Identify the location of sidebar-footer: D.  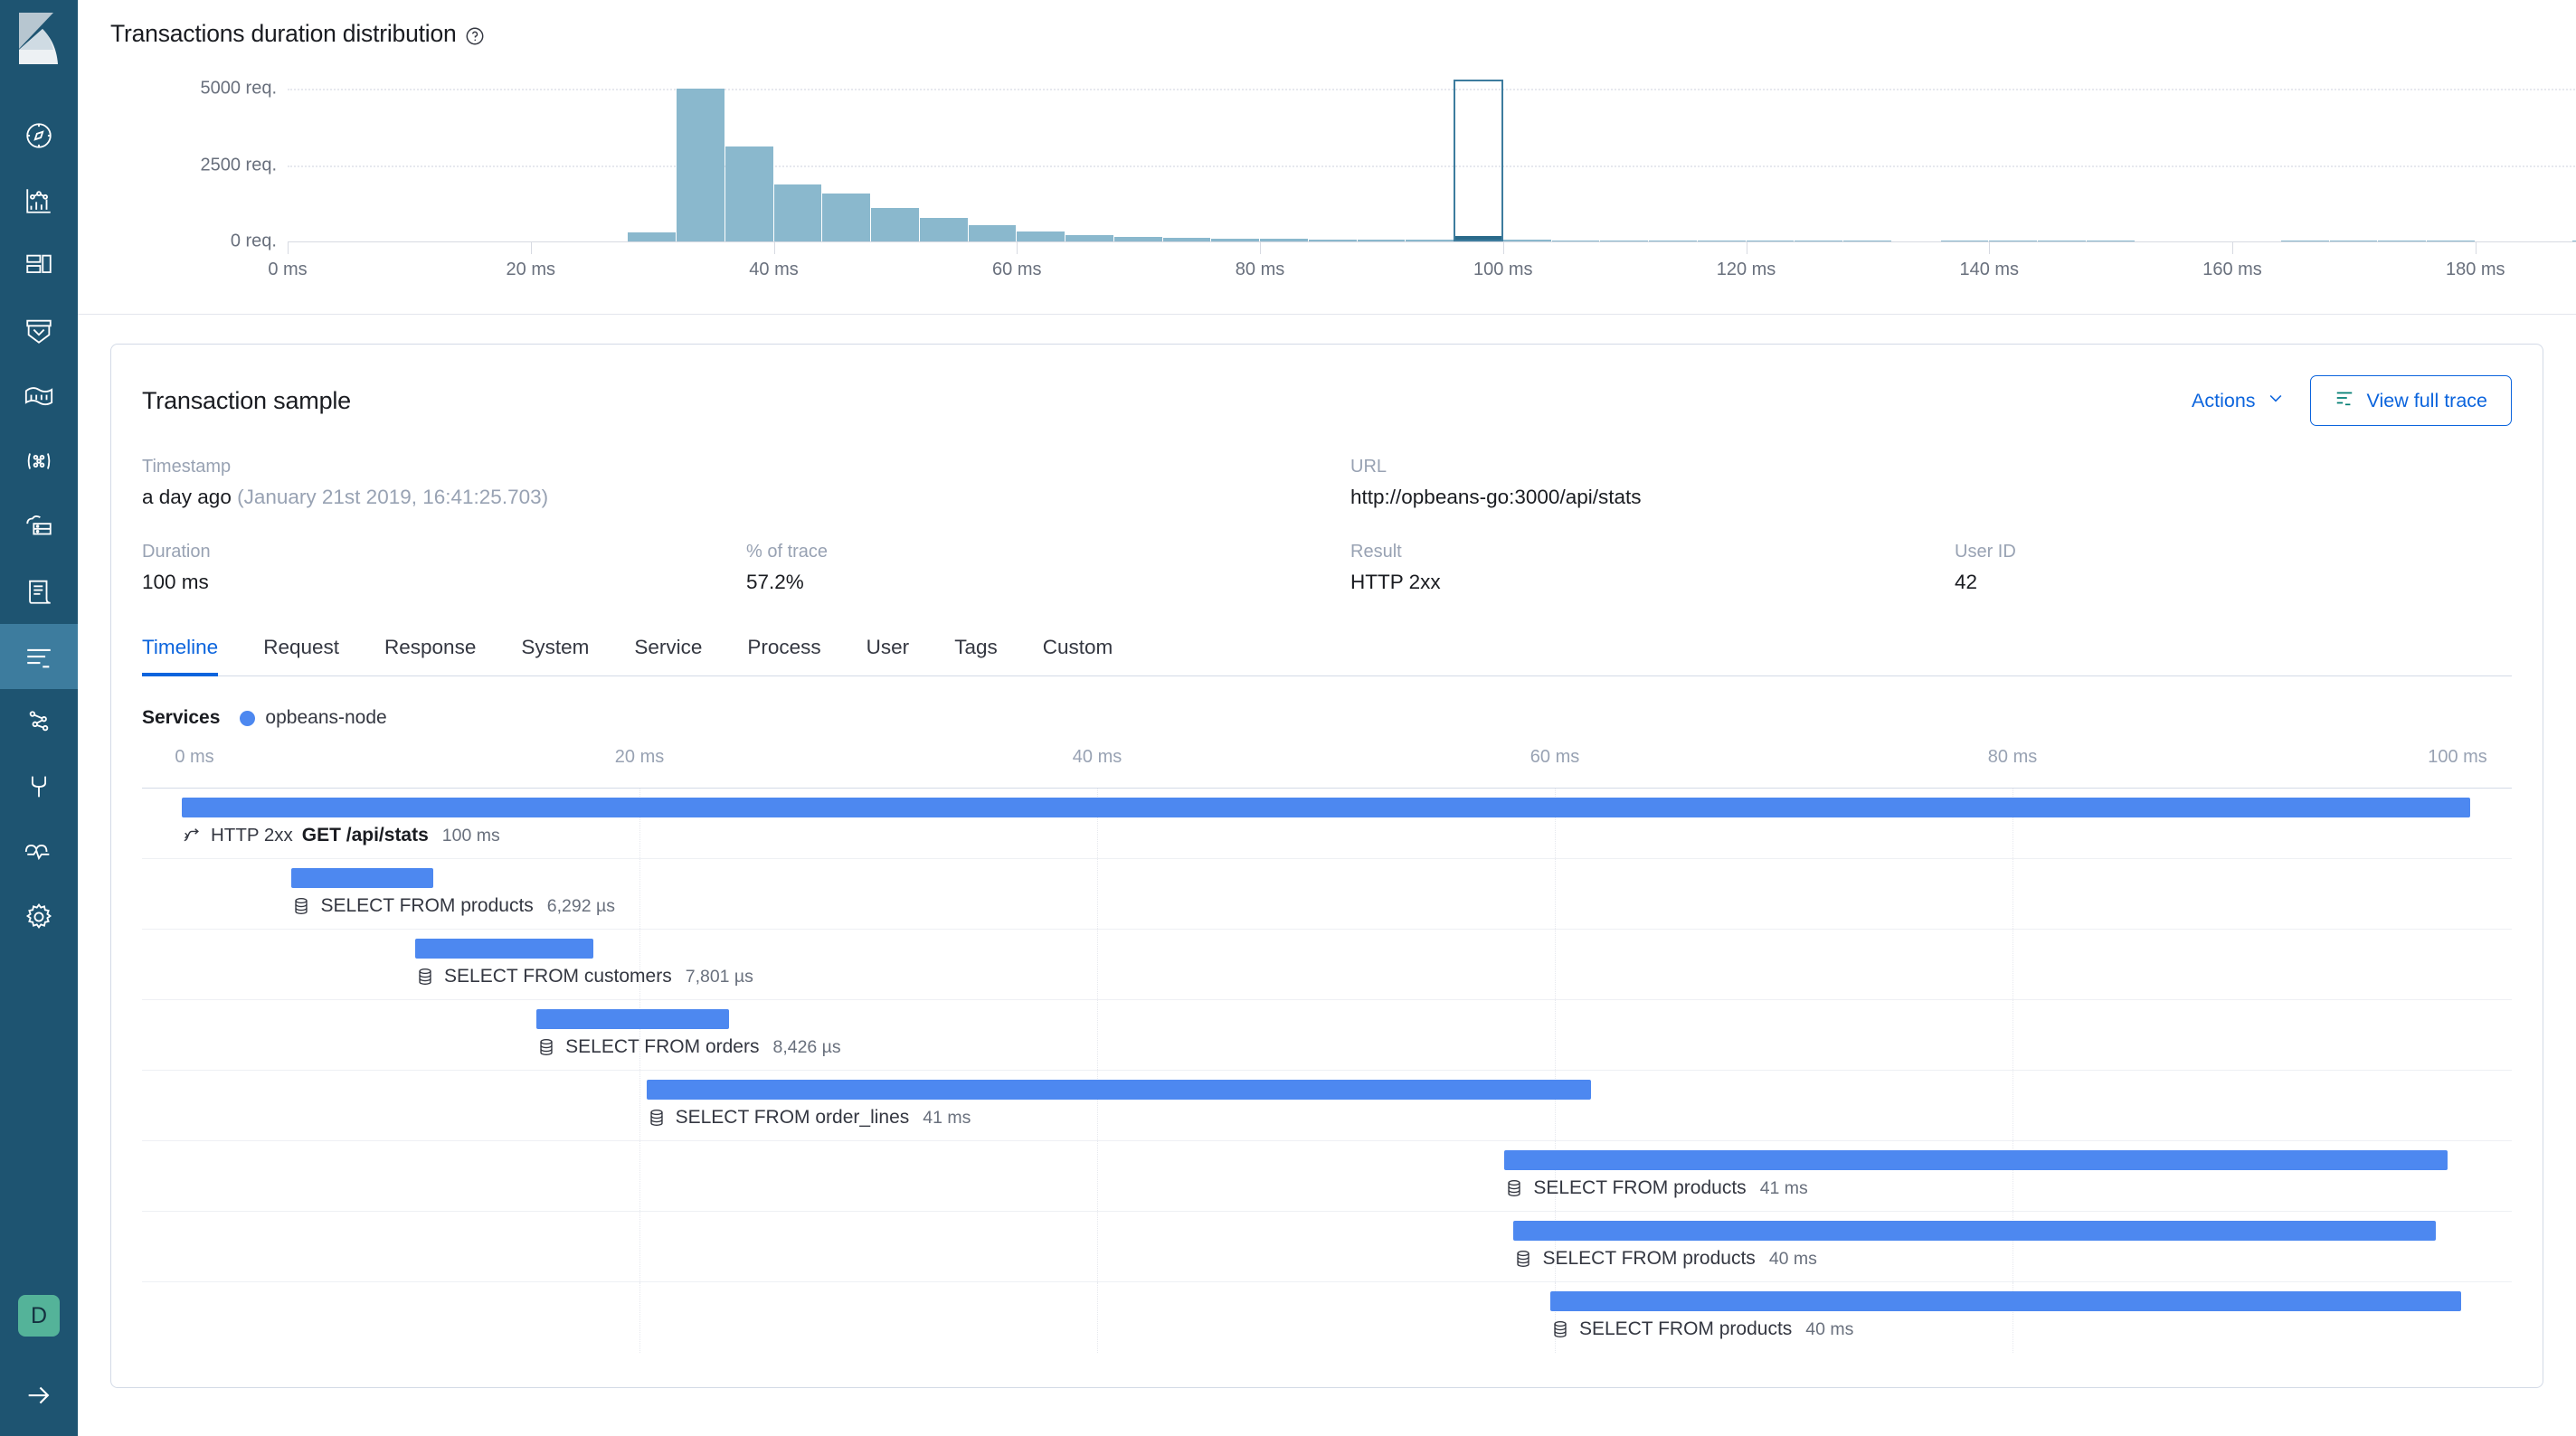
(39, 1365).